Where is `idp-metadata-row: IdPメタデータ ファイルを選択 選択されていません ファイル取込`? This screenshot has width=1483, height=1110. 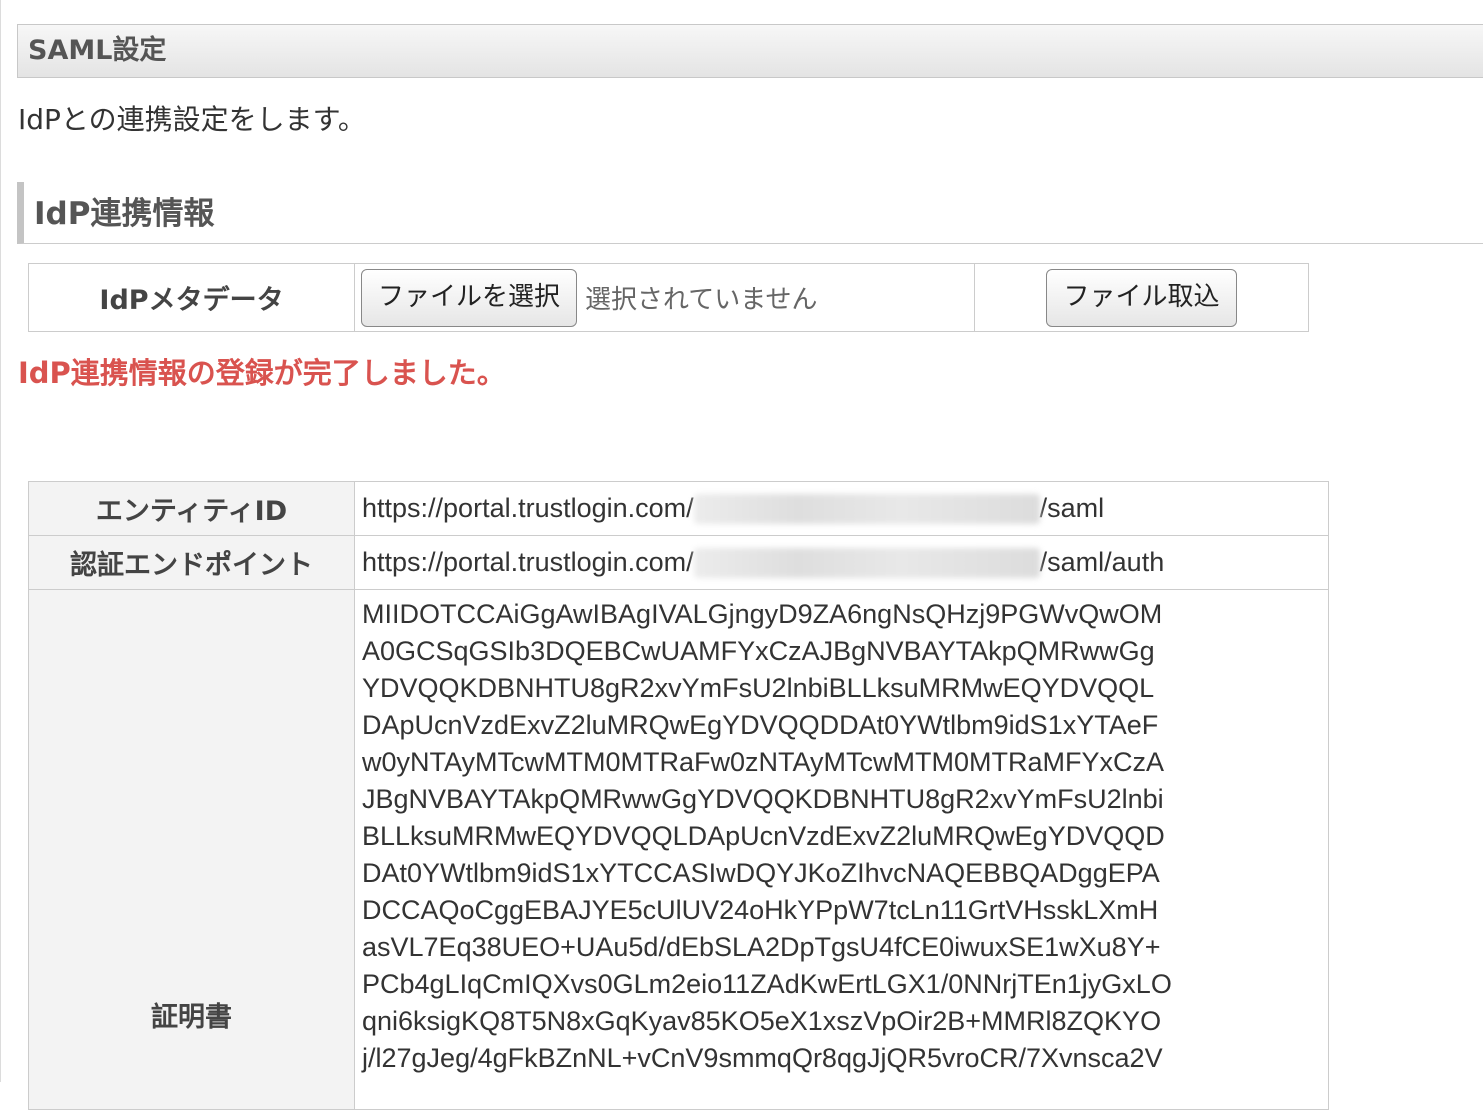 idp-metadata-row: IdPメタデータ ファイルを選択 選択されていません ファイル取込 is located at coordinates (668, 297).